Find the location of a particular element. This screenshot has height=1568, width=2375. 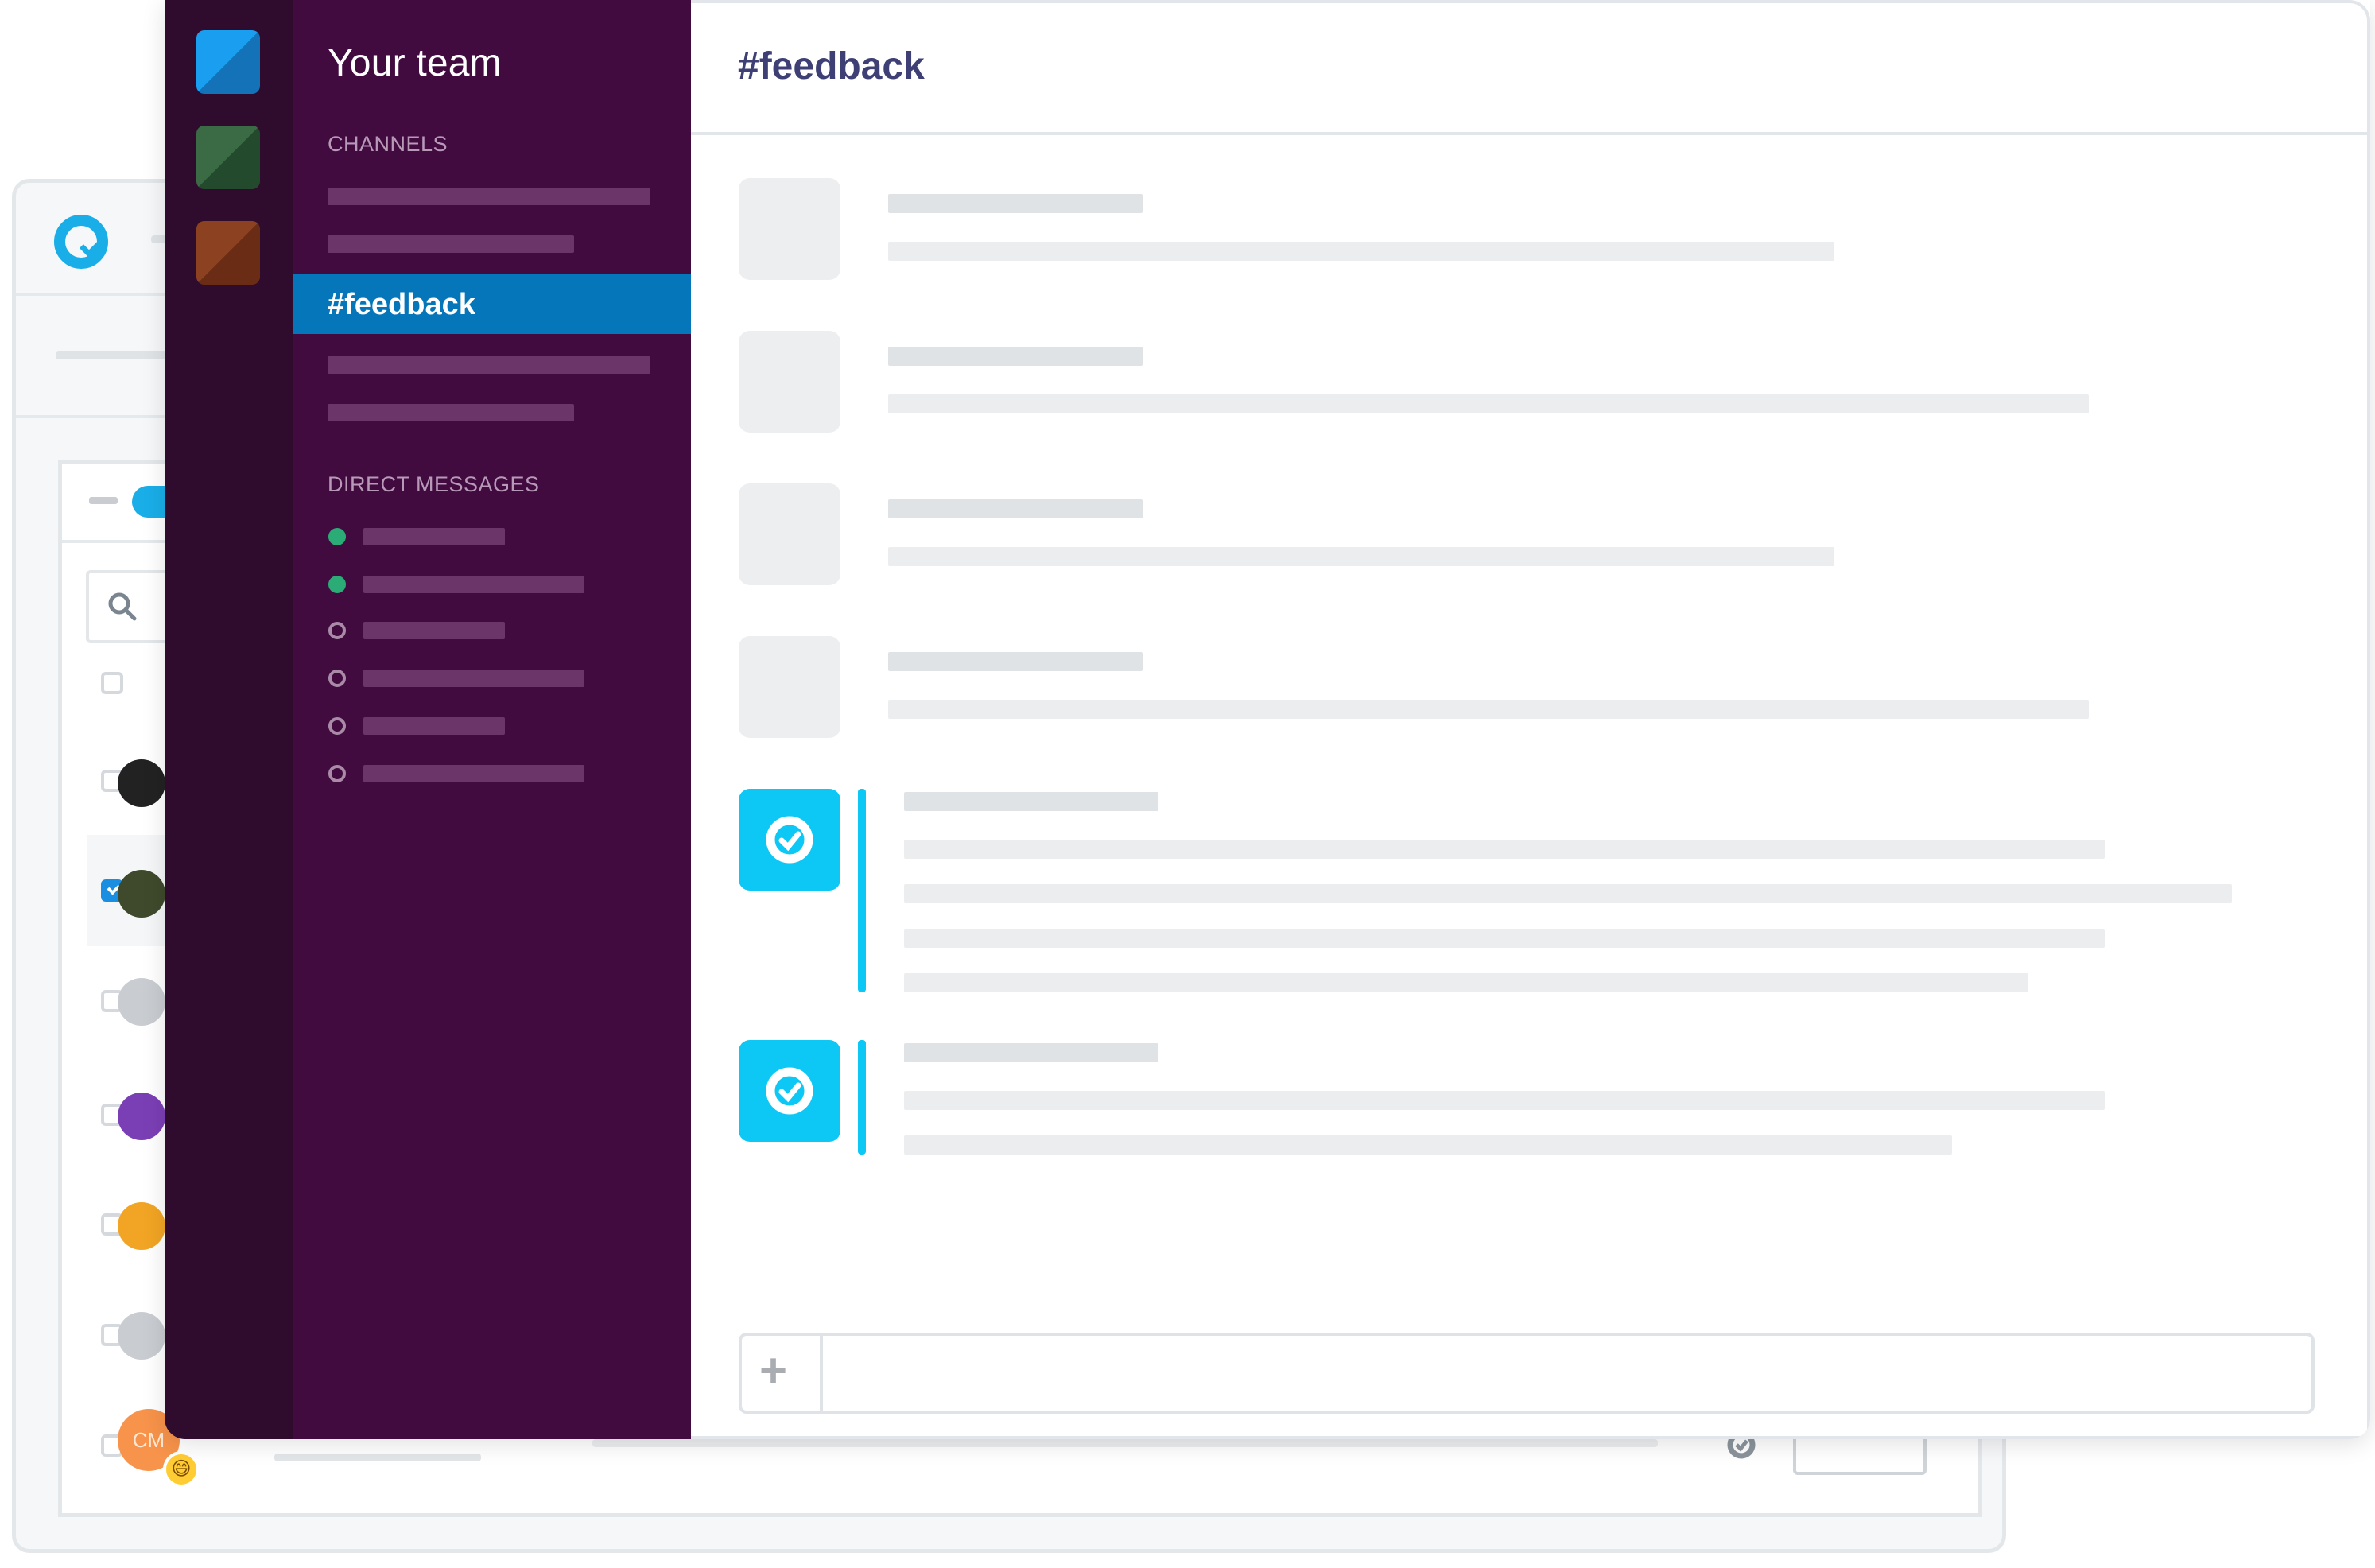

emoji-badge: 😄 is located at coordinates (181, 1469).